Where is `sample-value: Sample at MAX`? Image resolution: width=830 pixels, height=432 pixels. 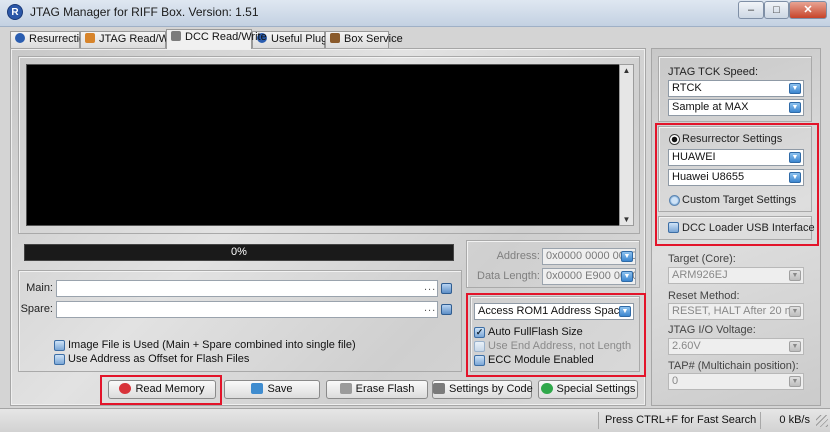 sample-value: Sample at MAX is located at coordinates (710, 107).